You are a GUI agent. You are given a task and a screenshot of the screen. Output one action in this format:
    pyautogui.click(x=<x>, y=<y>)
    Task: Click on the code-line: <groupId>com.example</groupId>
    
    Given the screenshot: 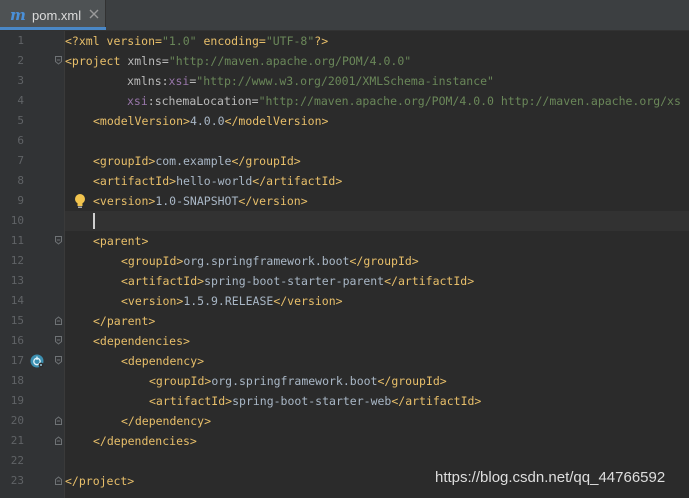 What is the action you would take?
    pyautogui.click(x=197, y=161)
    